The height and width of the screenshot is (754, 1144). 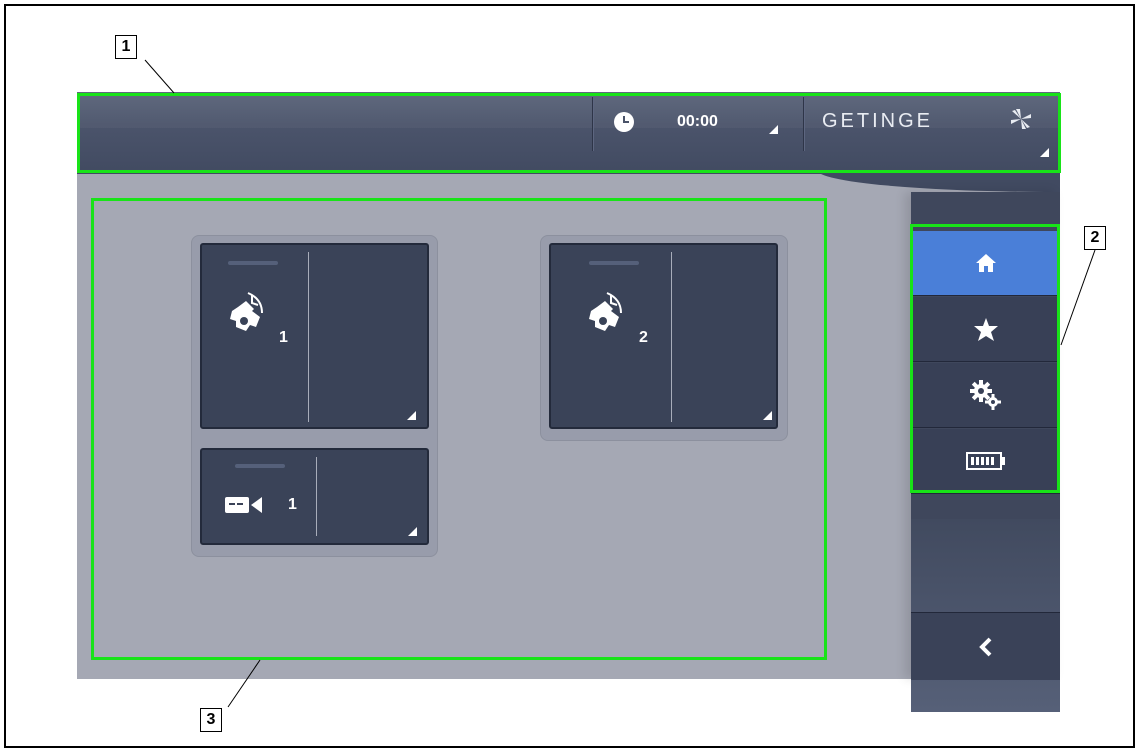 I want to click on callout-1: 1, so click(x=126, y=47).